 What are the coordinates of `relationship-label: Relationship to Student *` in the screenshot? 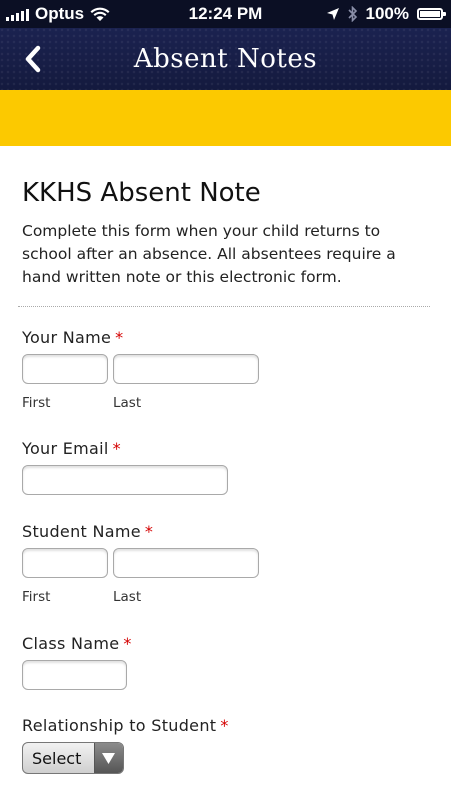 It's located at (125, 725).